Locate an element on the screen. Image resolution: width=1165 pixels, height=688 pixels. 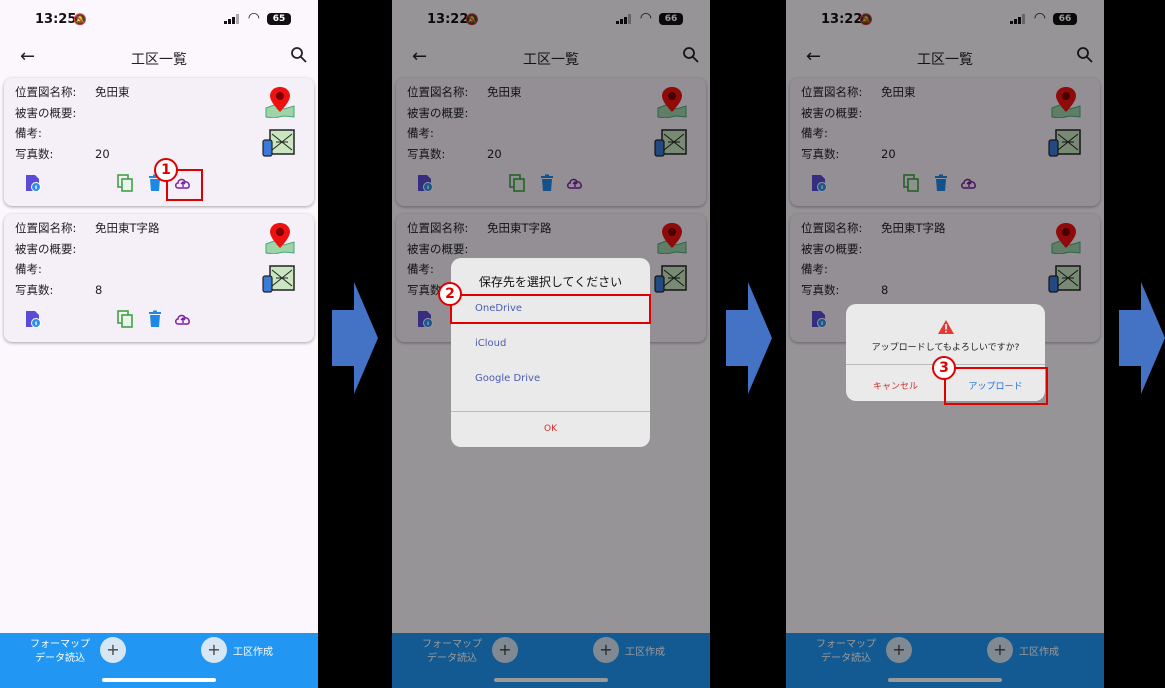
site-card: 位置図名称: 免田東 被害の概要: 備考: 写真数: 20 is located at coordinates (159, 142).